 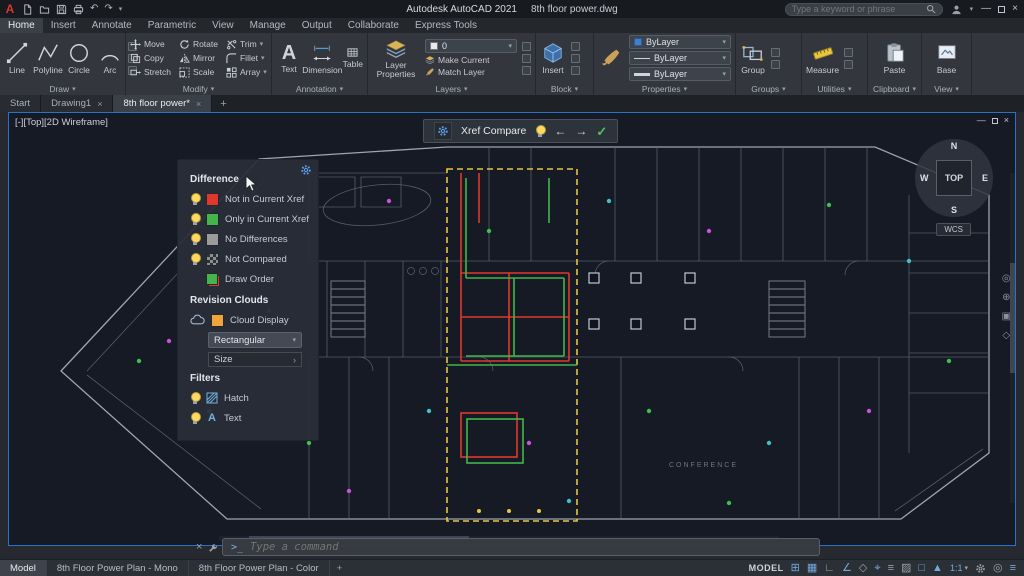 I want to click on redo-icon: ↷, so click(x=108, y=9).